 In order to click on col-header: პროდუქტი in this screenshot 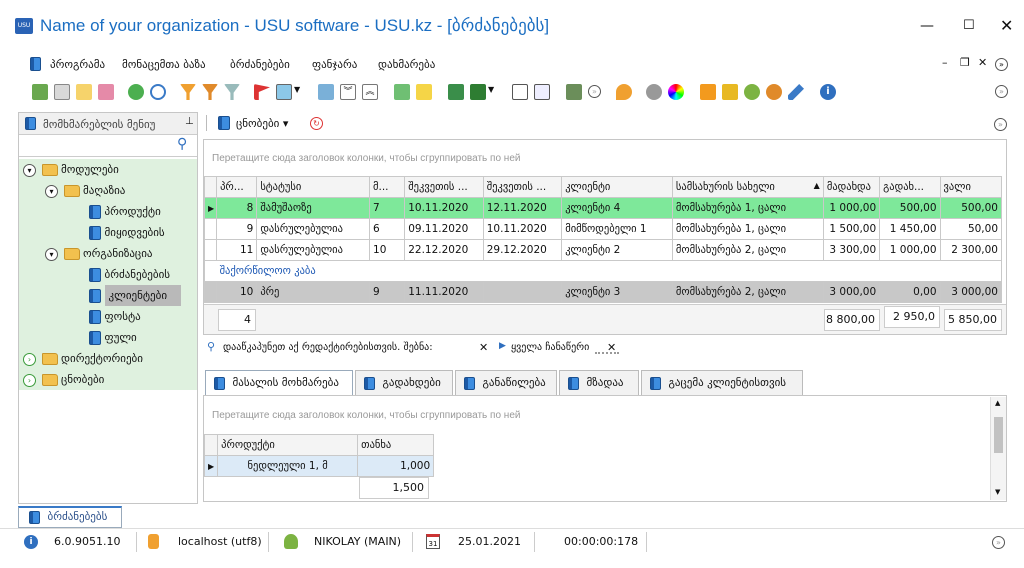, I will do `click(288, 445)`.